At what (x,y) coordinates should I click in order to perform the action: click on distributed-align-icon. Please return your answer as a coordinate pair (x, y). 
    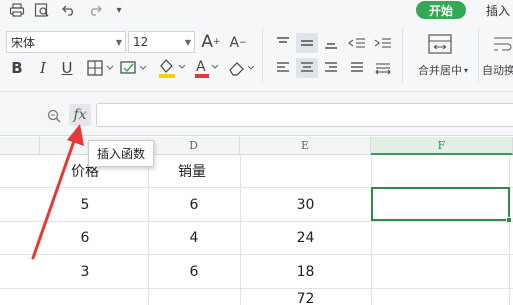
    Looking at the image, I should click on (383, 68).